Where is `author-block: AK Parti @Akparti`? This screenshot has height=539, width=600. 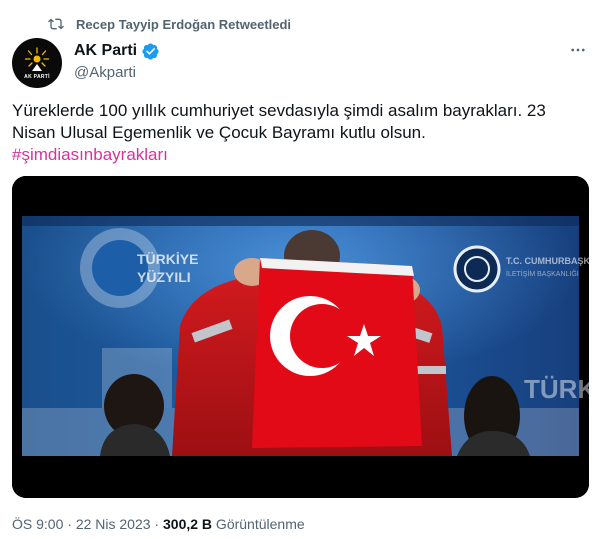 author-block: AK Parti @Akparti is located at coordinates (117, 60).